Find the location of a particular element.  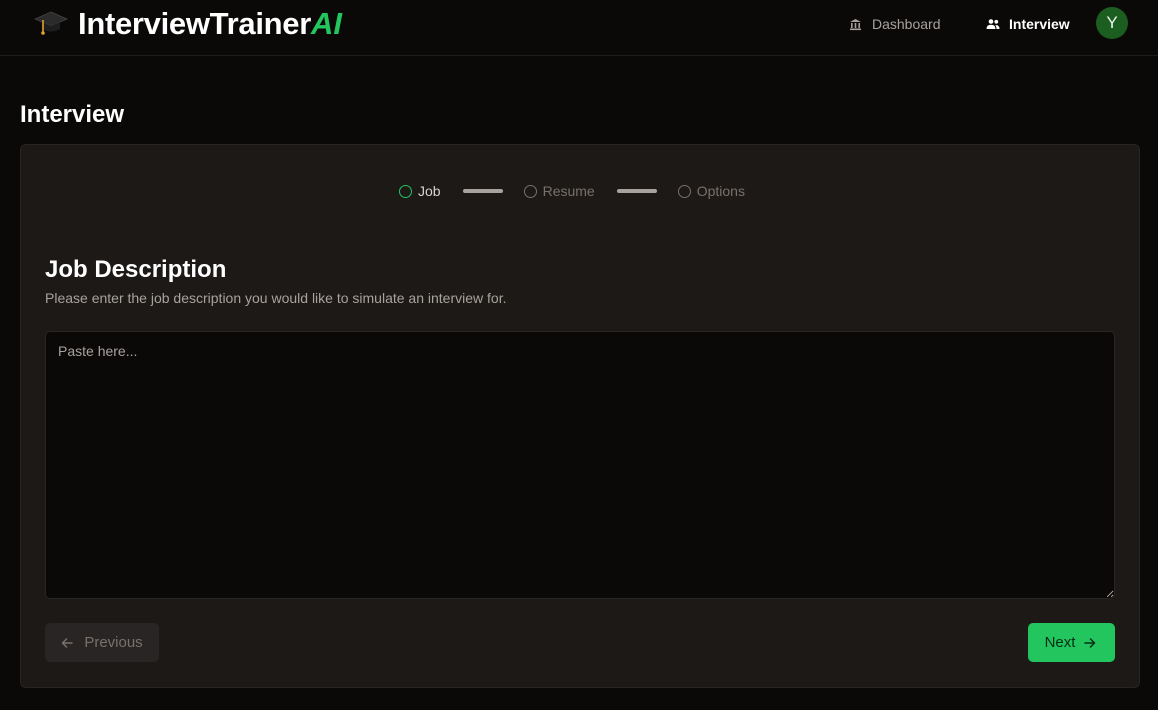

step-label: Resume is located at coordinates (568, 191).